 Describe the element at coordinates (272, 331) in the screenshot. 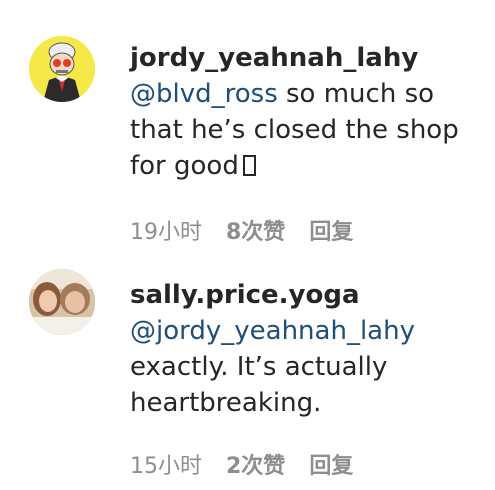

I see `mention-link: @jordy_yeahnah_lahy` at that location.